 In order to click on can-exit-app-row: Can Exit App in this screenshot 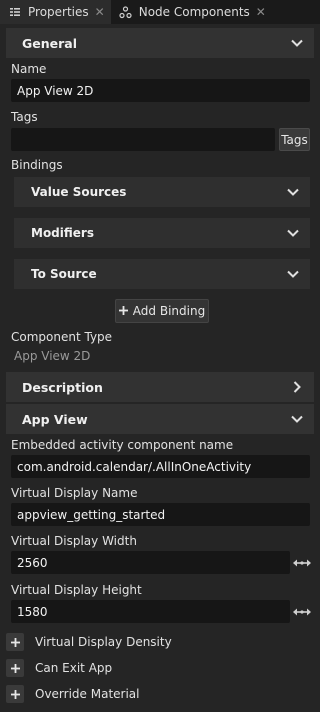, I will do `click(59, 668)`.